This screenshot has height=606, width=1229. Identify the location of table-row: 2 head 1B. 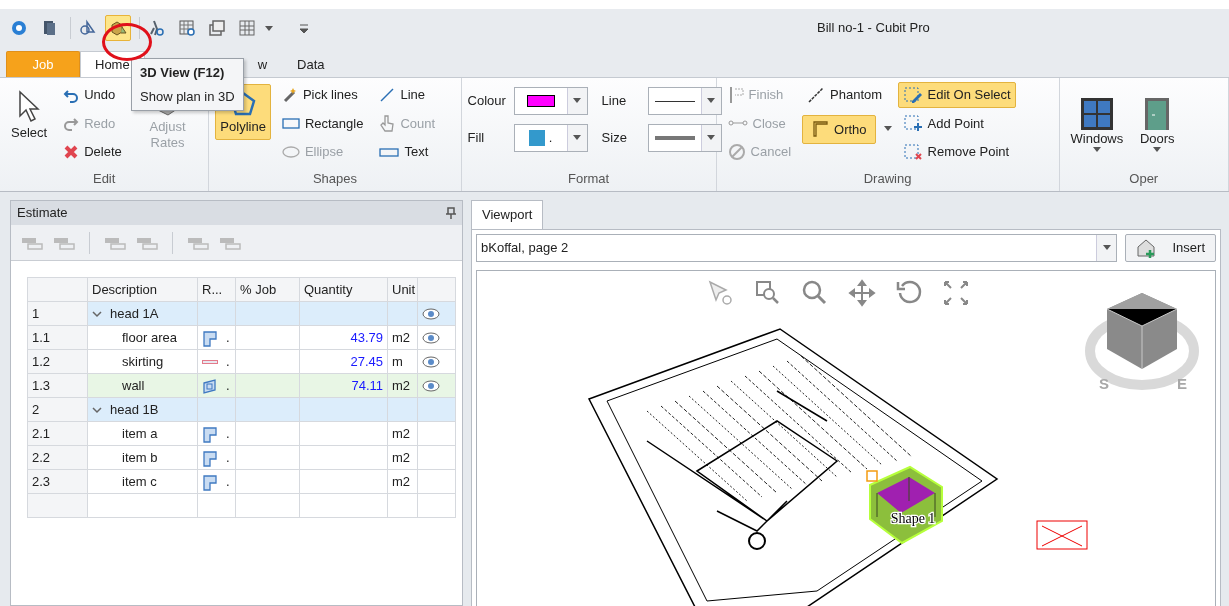
(241, 409).